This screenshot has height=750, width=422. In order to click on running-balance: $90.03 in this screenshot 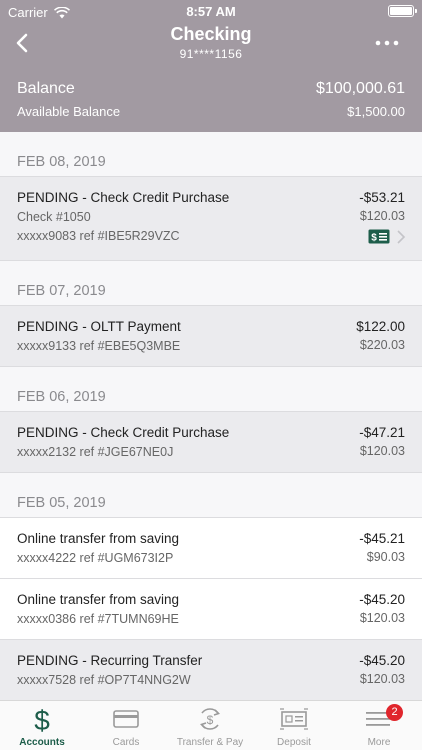, I will do `click(385, 557)`.